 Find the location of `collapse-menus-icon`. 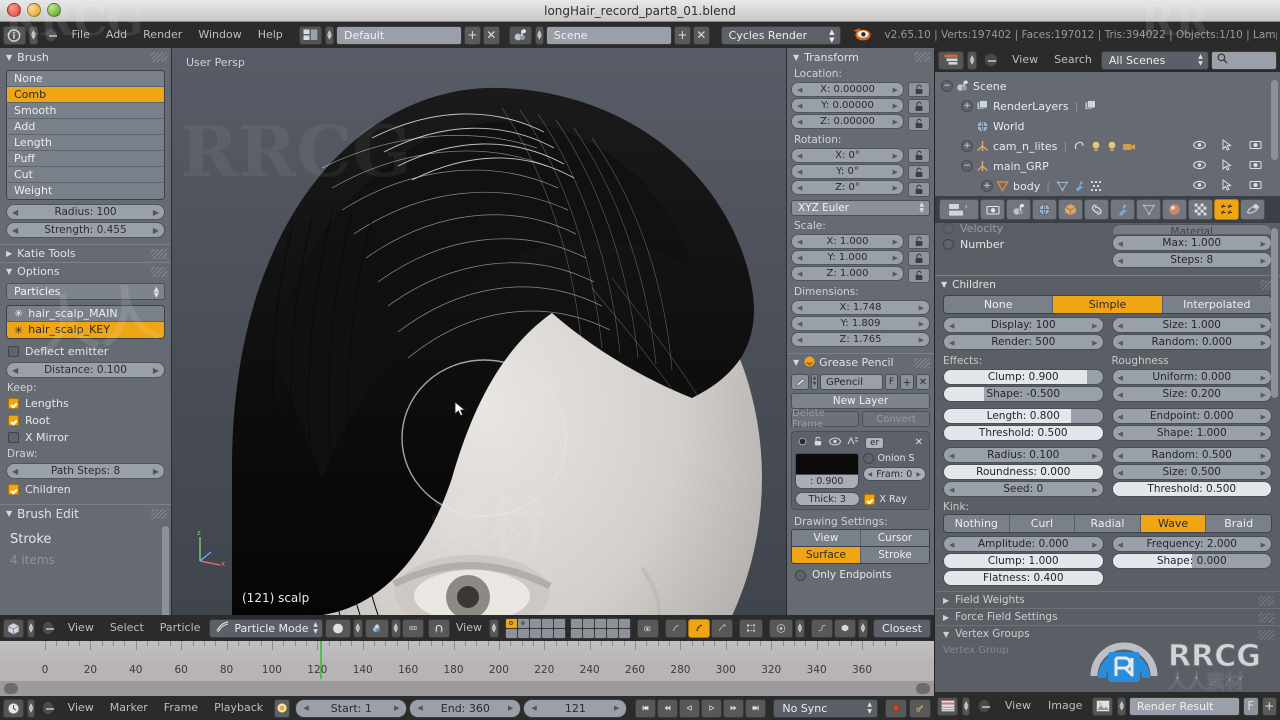

collapse-menus-icon is located at coordinates (48, 628).